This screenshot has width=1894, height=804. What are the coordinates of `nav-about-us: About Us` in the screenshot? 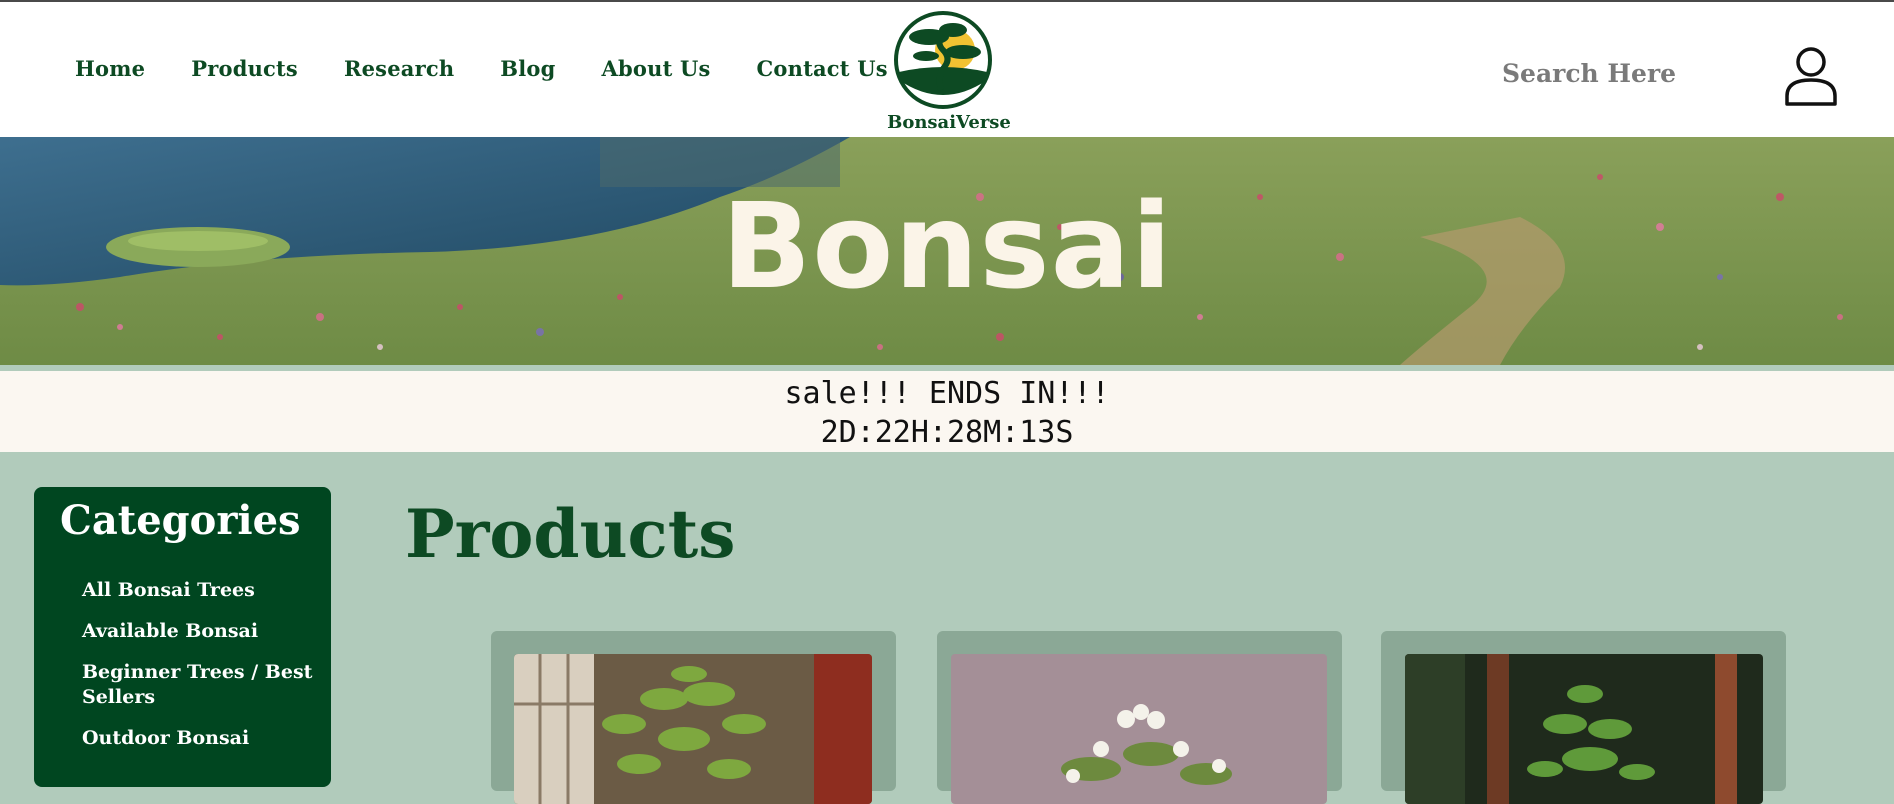 It's located at (656, 68).